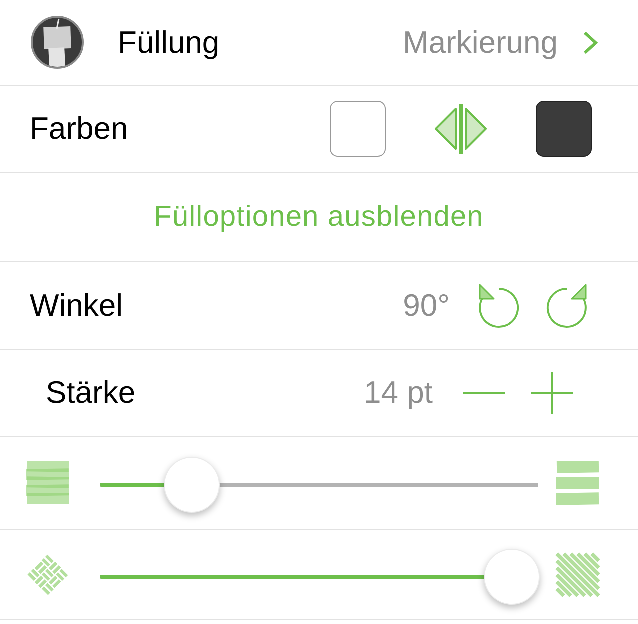  Describe the element at coordinates (398, 393) in the screenshot. I see `weight-value: 14 pt` at that location.